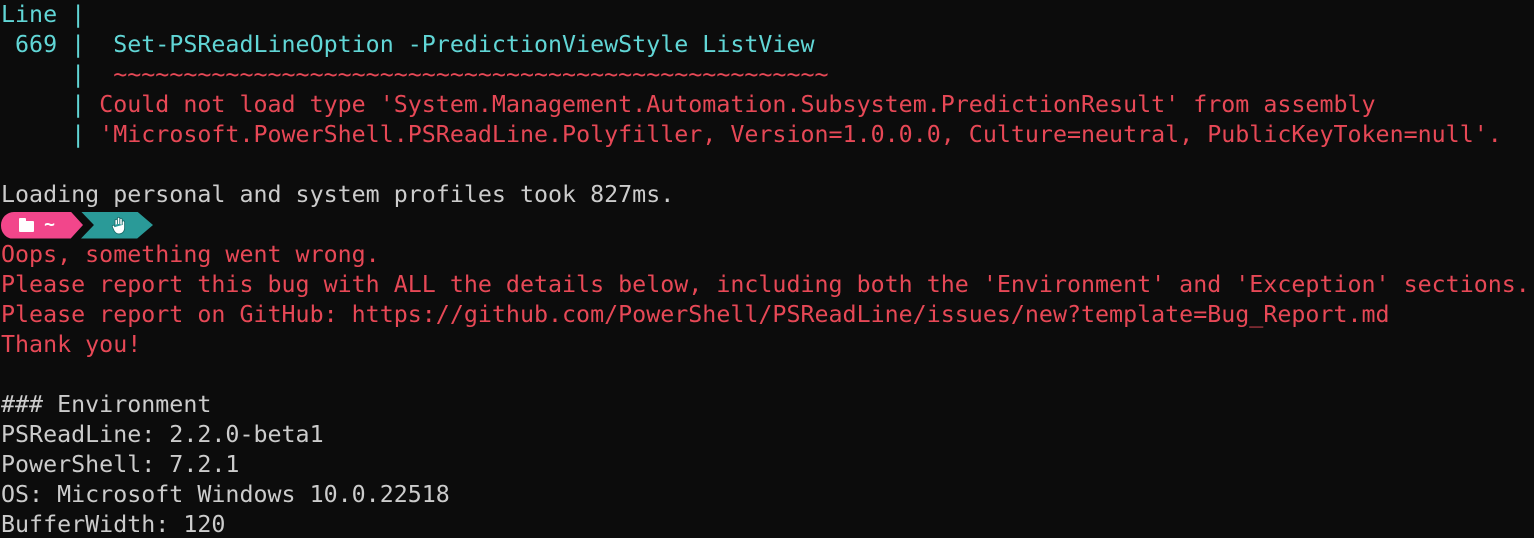 This screenshot has height=538, width=1534. I want to click on crash-message-thanks: Thank you!, so click(71, 344).